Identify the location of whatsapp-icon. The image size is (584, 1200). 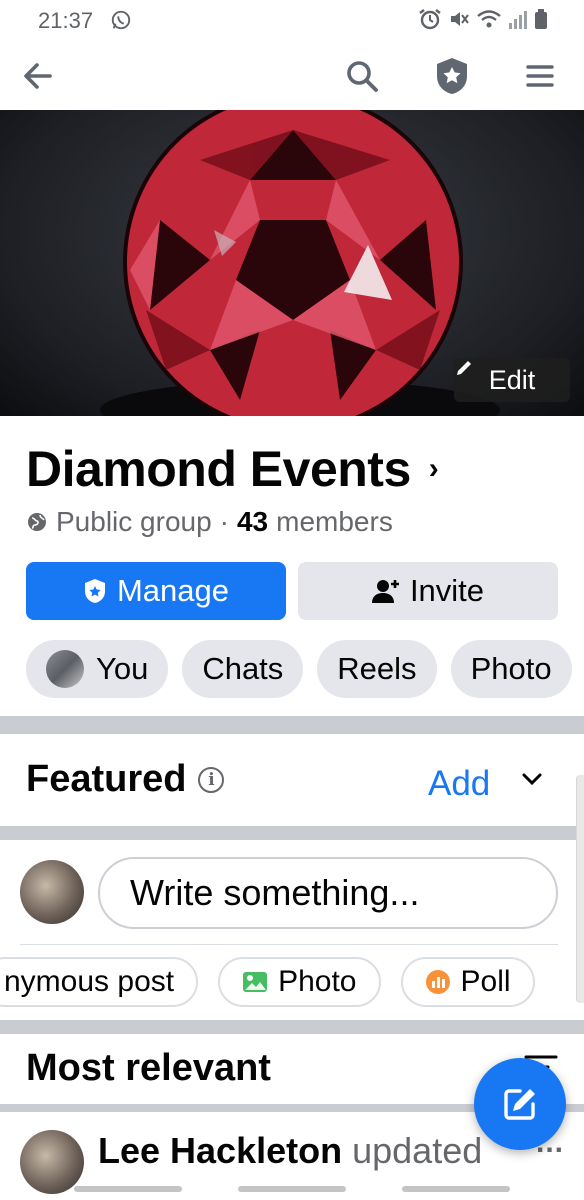
(121, 20).